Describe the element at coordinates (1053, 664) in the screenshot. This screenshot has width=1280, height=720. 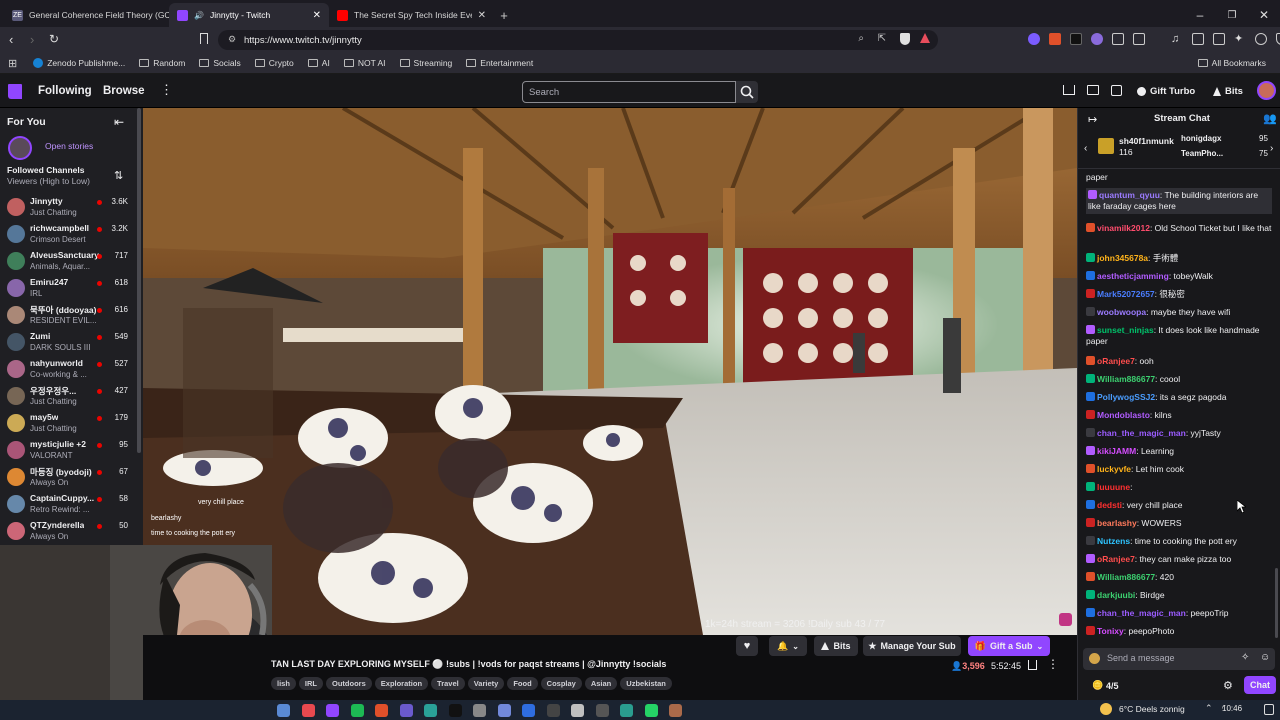
I see `more-options-icon: ⋮` at that location.